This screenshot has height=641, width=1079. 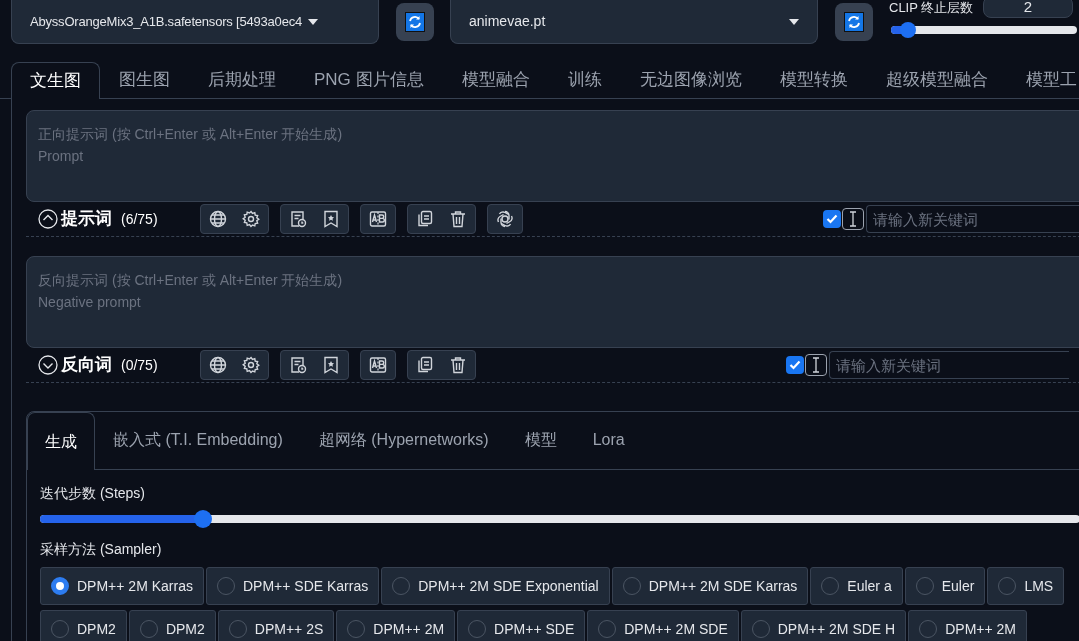 What do you see at coordinates (139, 365) in the screenshot?
I see `token-count: (0/75)` at bounding box center [139, 365].